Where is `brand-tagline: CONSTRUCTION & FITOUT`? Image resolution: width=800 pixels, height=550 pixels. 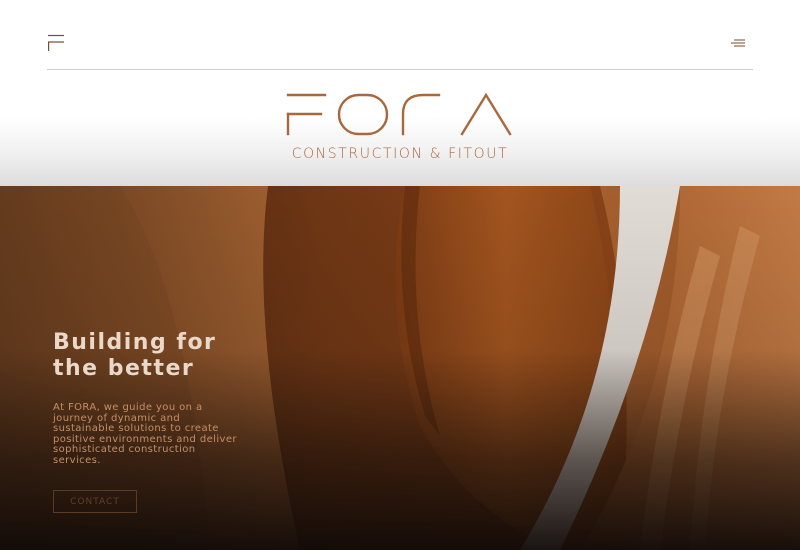 brand-tagline: CONSTRUCTION & FITOUT is located at coordinates (400, 154).